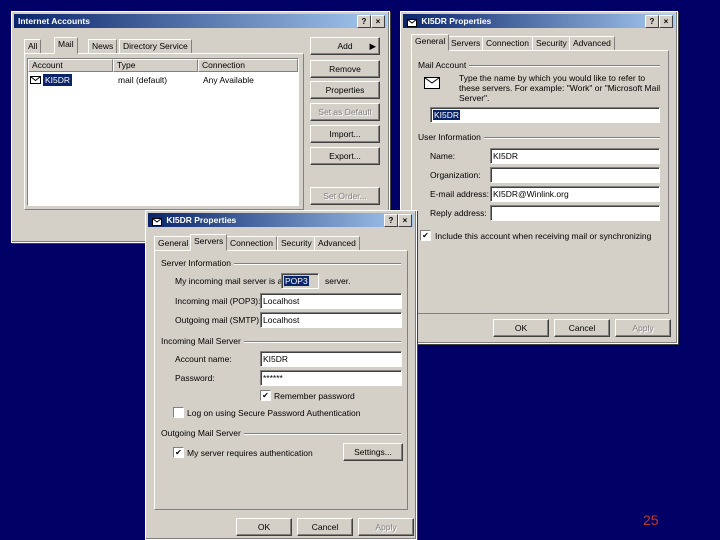 This screenshot has height=540, width=720. I want to click on incoming-server-type-field: POP3, so click(300, 281).